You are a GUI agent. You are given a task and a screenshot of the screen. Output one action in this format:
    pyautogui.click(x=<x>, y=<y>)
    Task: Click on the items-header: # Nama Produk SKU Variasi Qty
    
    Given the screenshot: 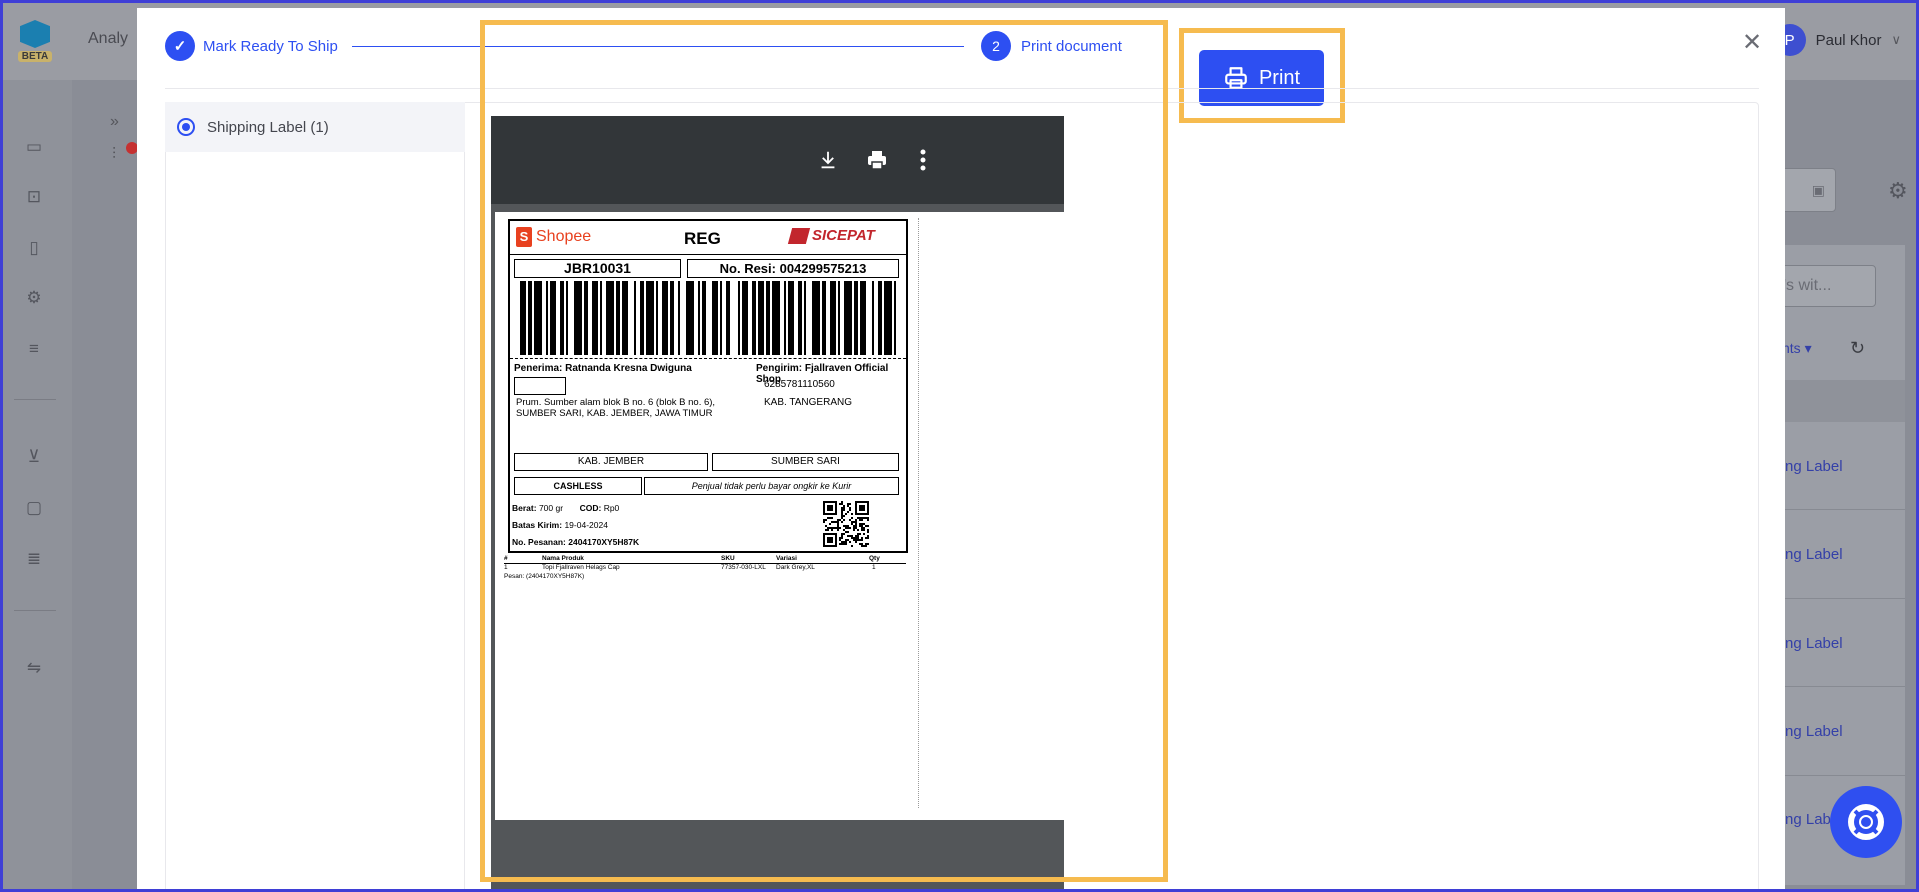 What is the action you would take?
    pyautogui.click(x=705, y=559)
    